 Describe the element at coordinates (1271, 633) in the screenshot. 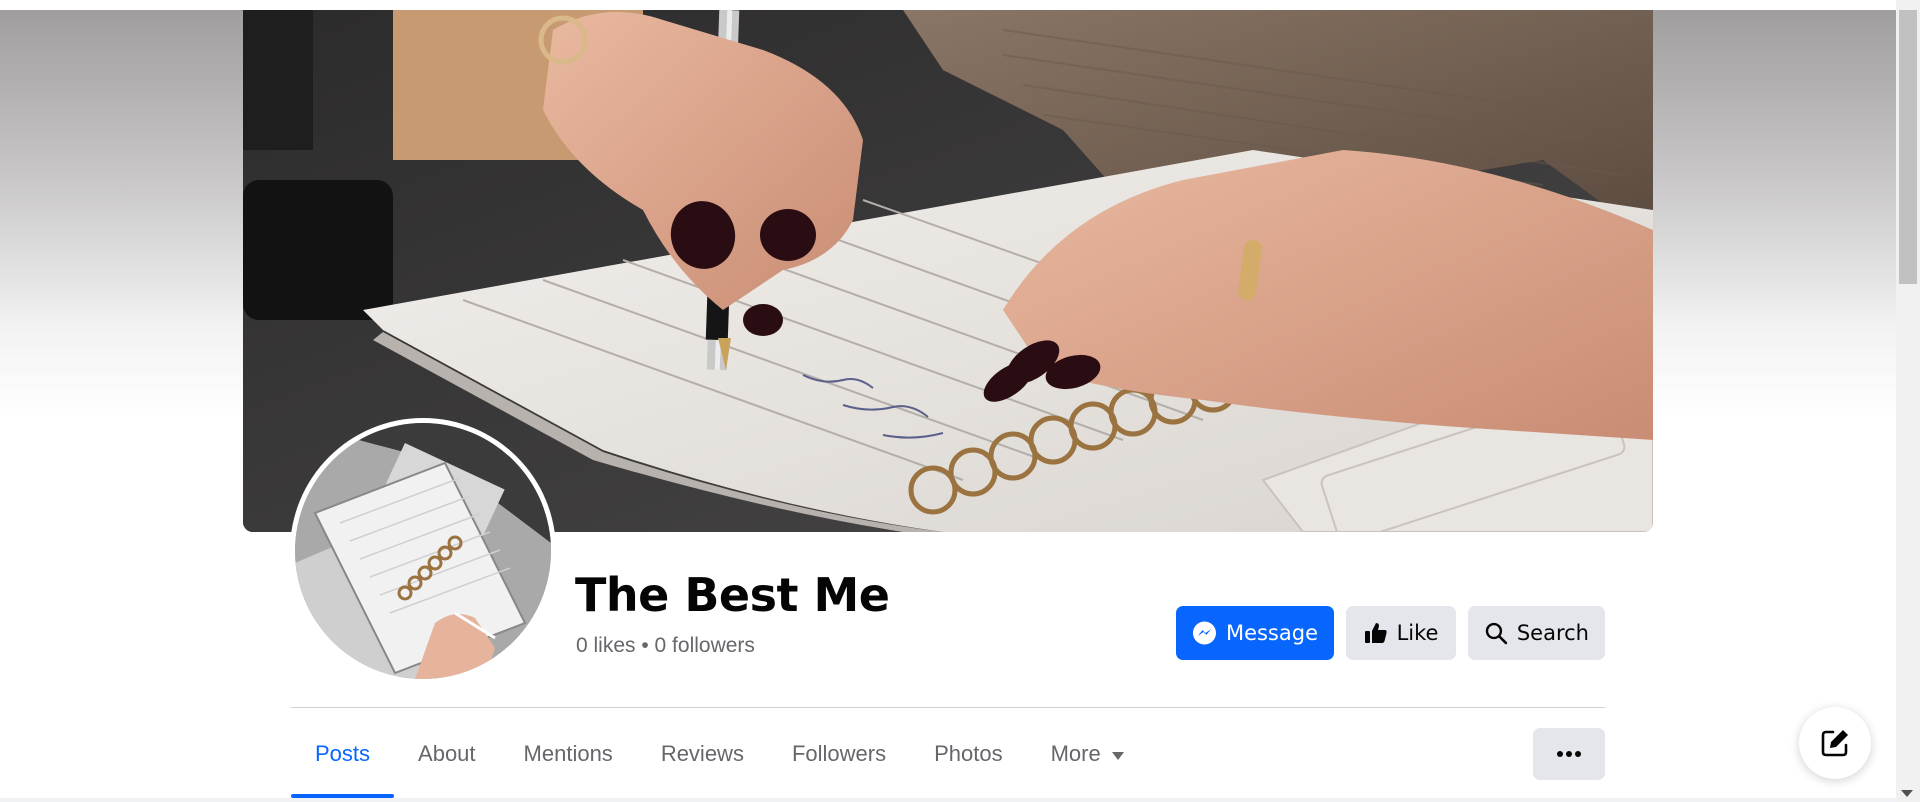

I see `message-button-label: Message` at that location.